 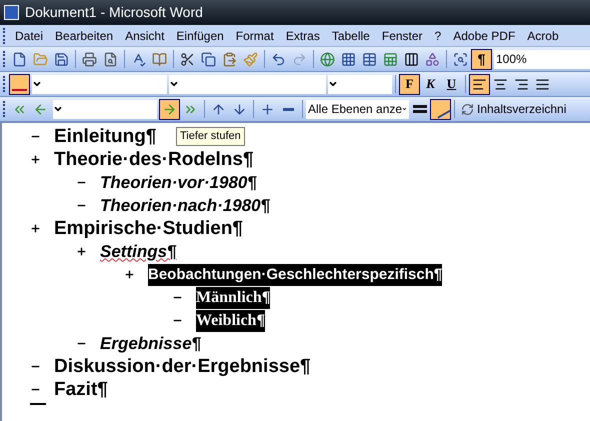 I want to click on document-map-icon, so click(x=460, y=59).